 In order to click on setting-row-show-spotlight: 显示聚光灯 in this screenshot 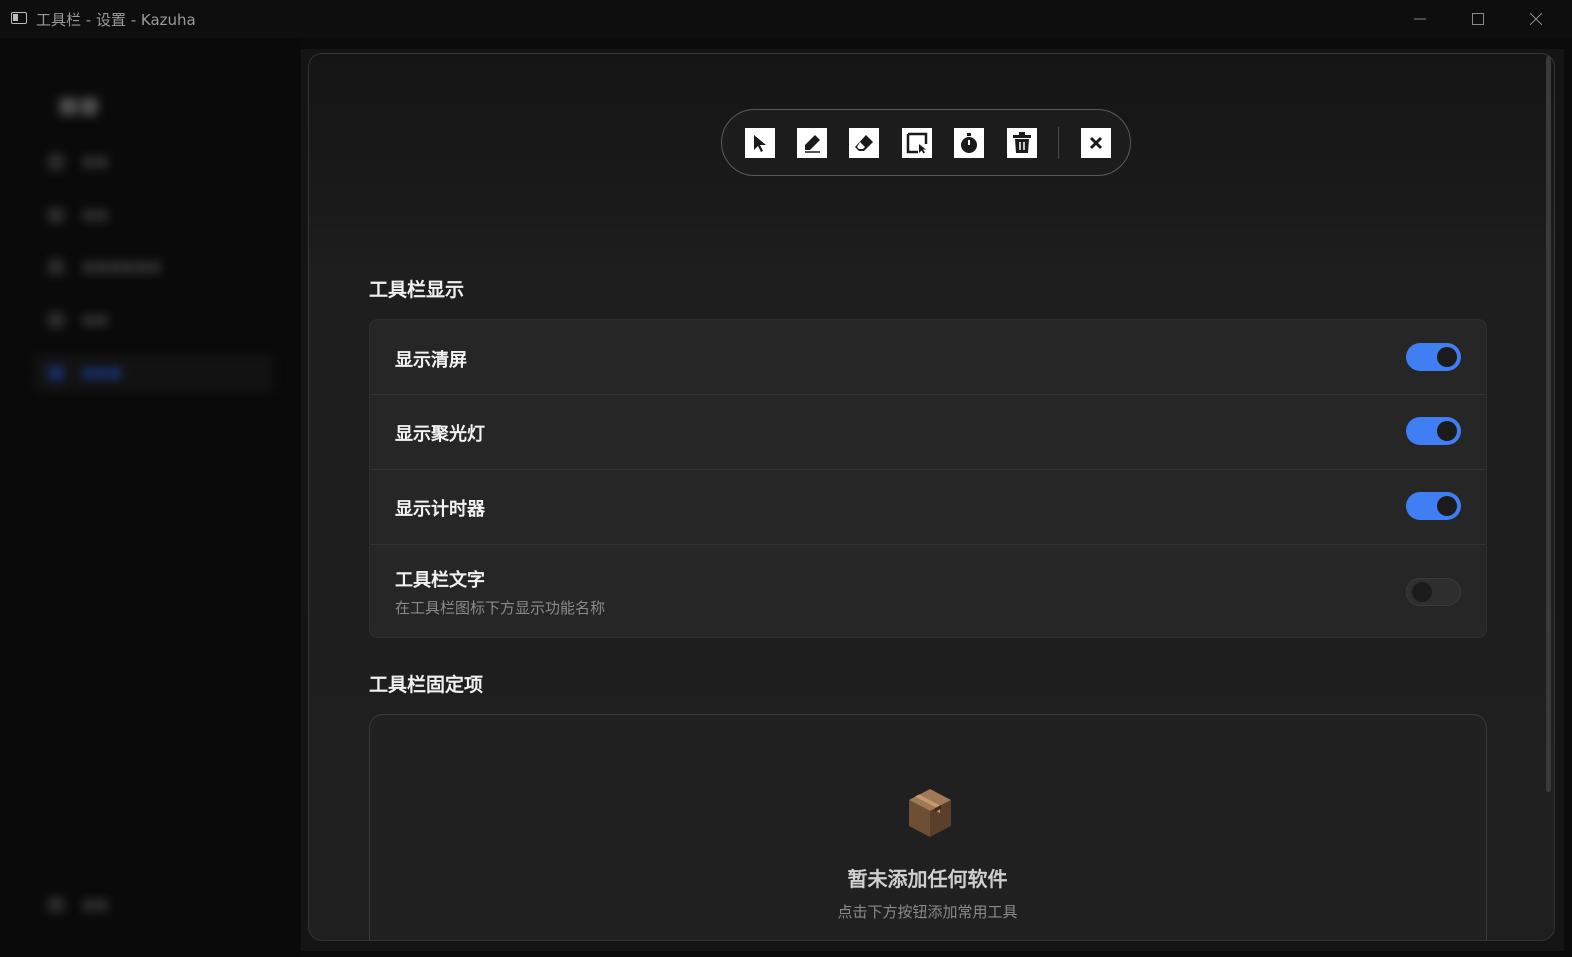, I will do `click(928, 432)`.